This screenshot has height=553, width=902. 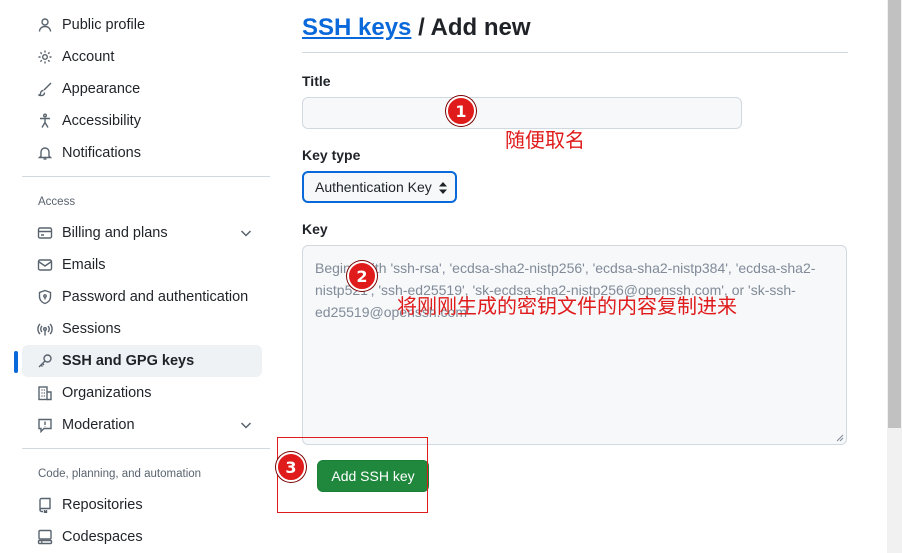 I want to click on sidebar-item-label: Billing and plans, so click(x=115, y=233).